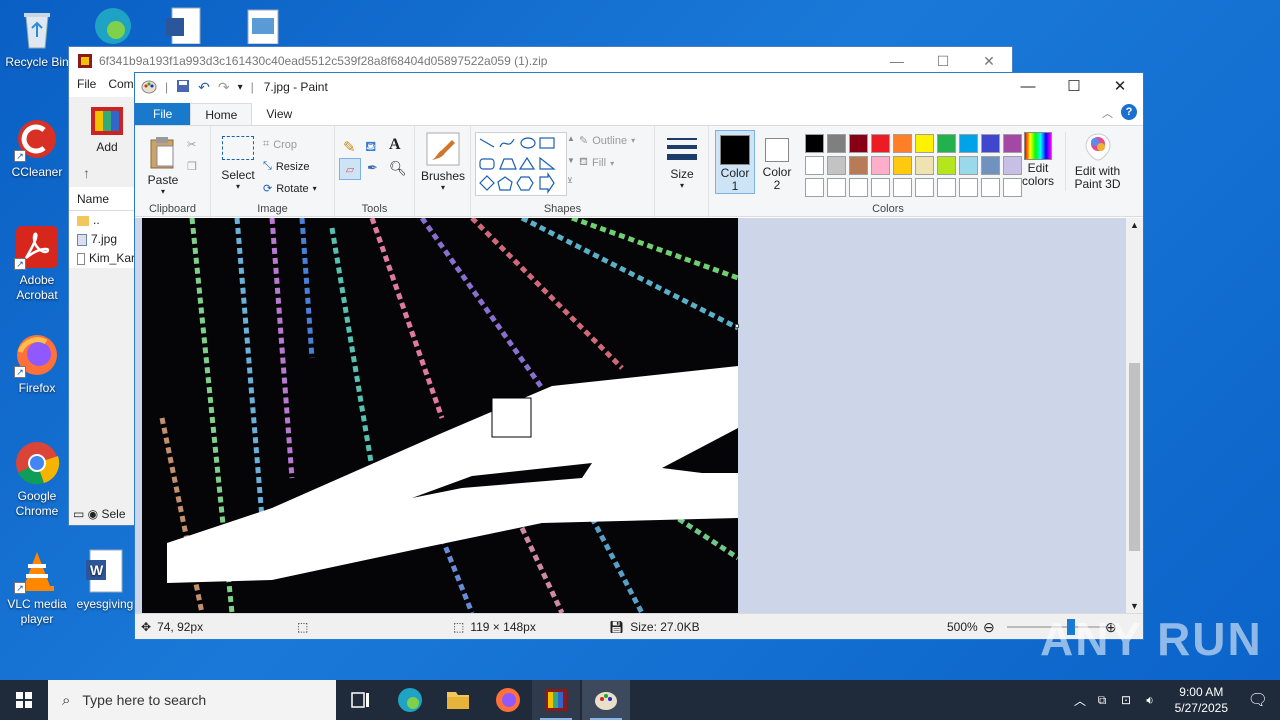 This screenshot has height=720, width=1280. I want to click on shapes-scroll-down-icon: ▼, so click(571, 160).